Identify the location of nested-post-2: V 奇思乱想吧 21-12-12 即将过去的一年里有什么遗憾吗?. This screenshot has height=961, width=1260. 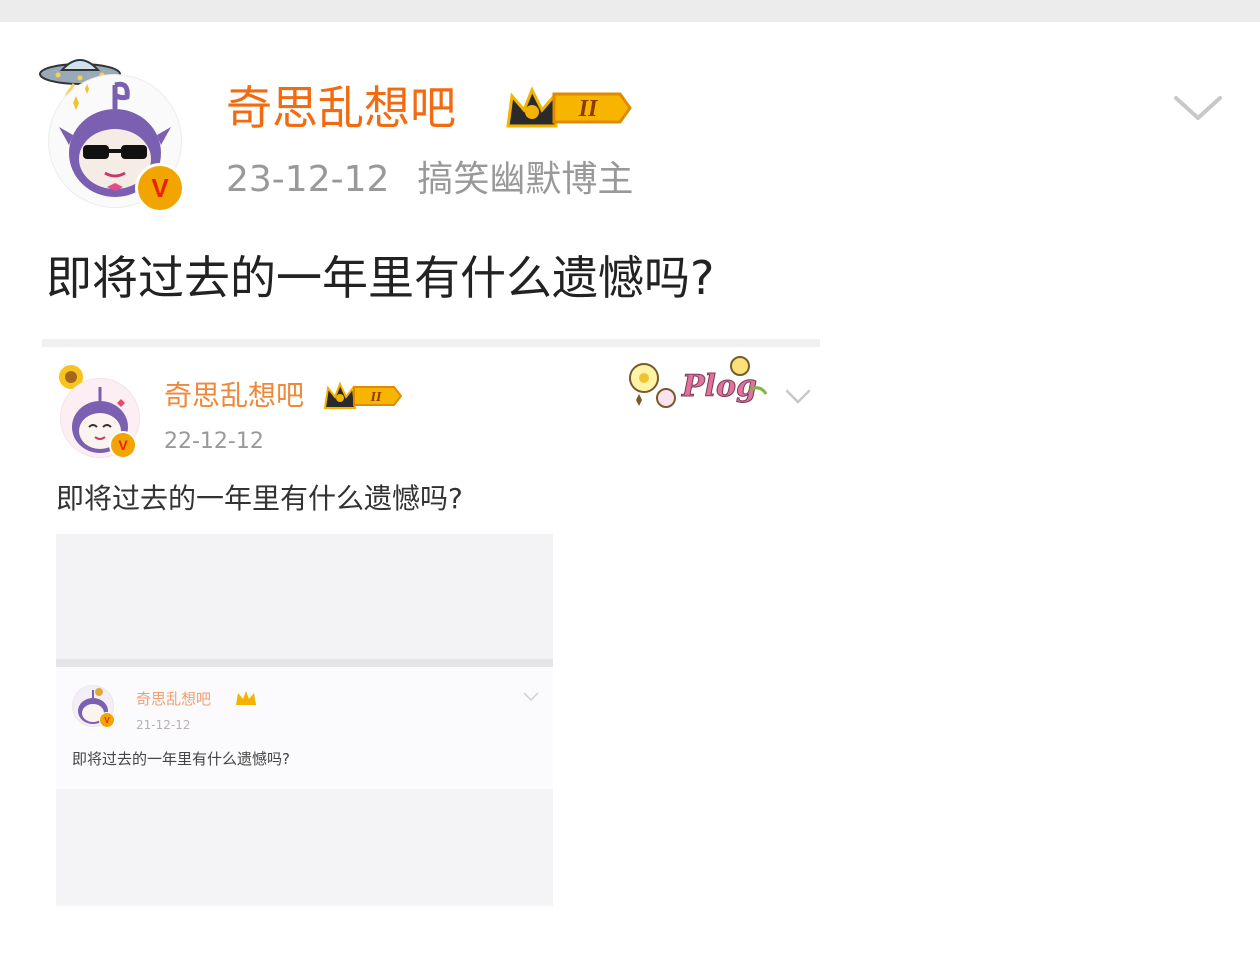
(304, 728).